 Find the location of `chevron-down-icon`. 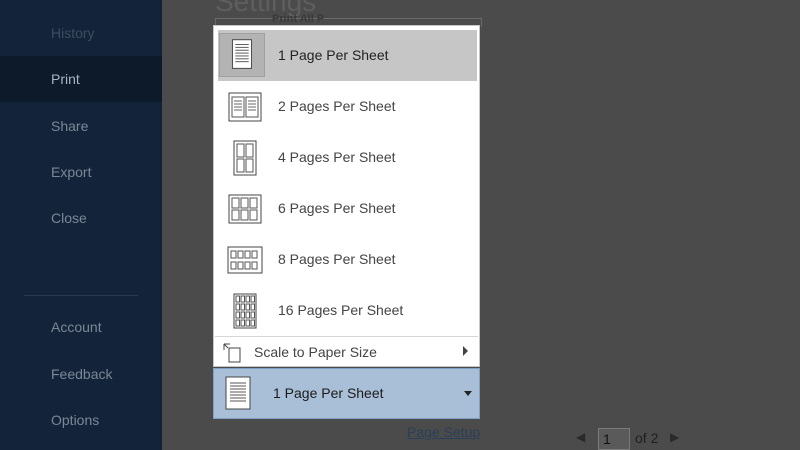

chevron-down-icon is located at coordinates (468, 393).